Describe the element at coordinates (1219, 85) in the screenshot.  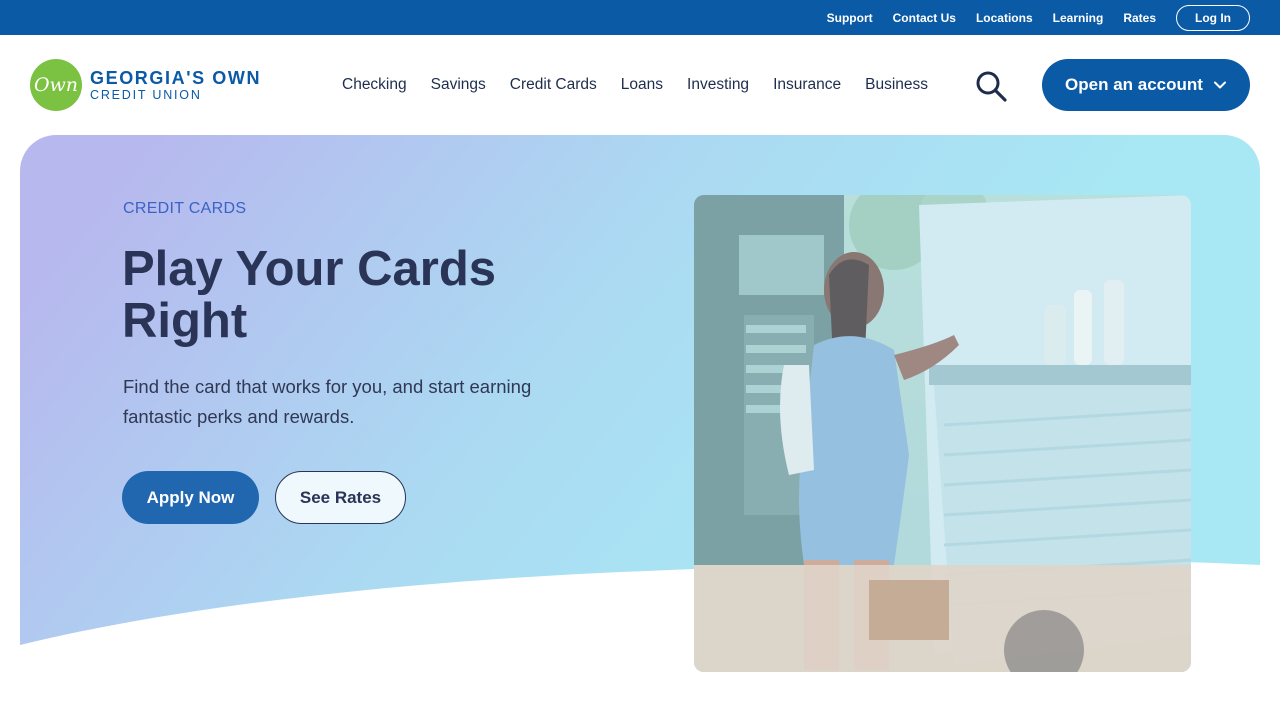
I see `chevron-down-icon` at that location.